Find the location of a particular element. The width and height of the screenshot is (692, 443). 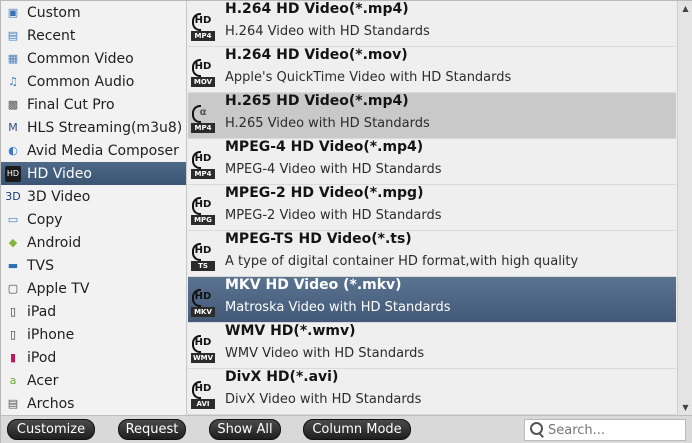

video-icon: ▦ is located at coordinates (13, 58).